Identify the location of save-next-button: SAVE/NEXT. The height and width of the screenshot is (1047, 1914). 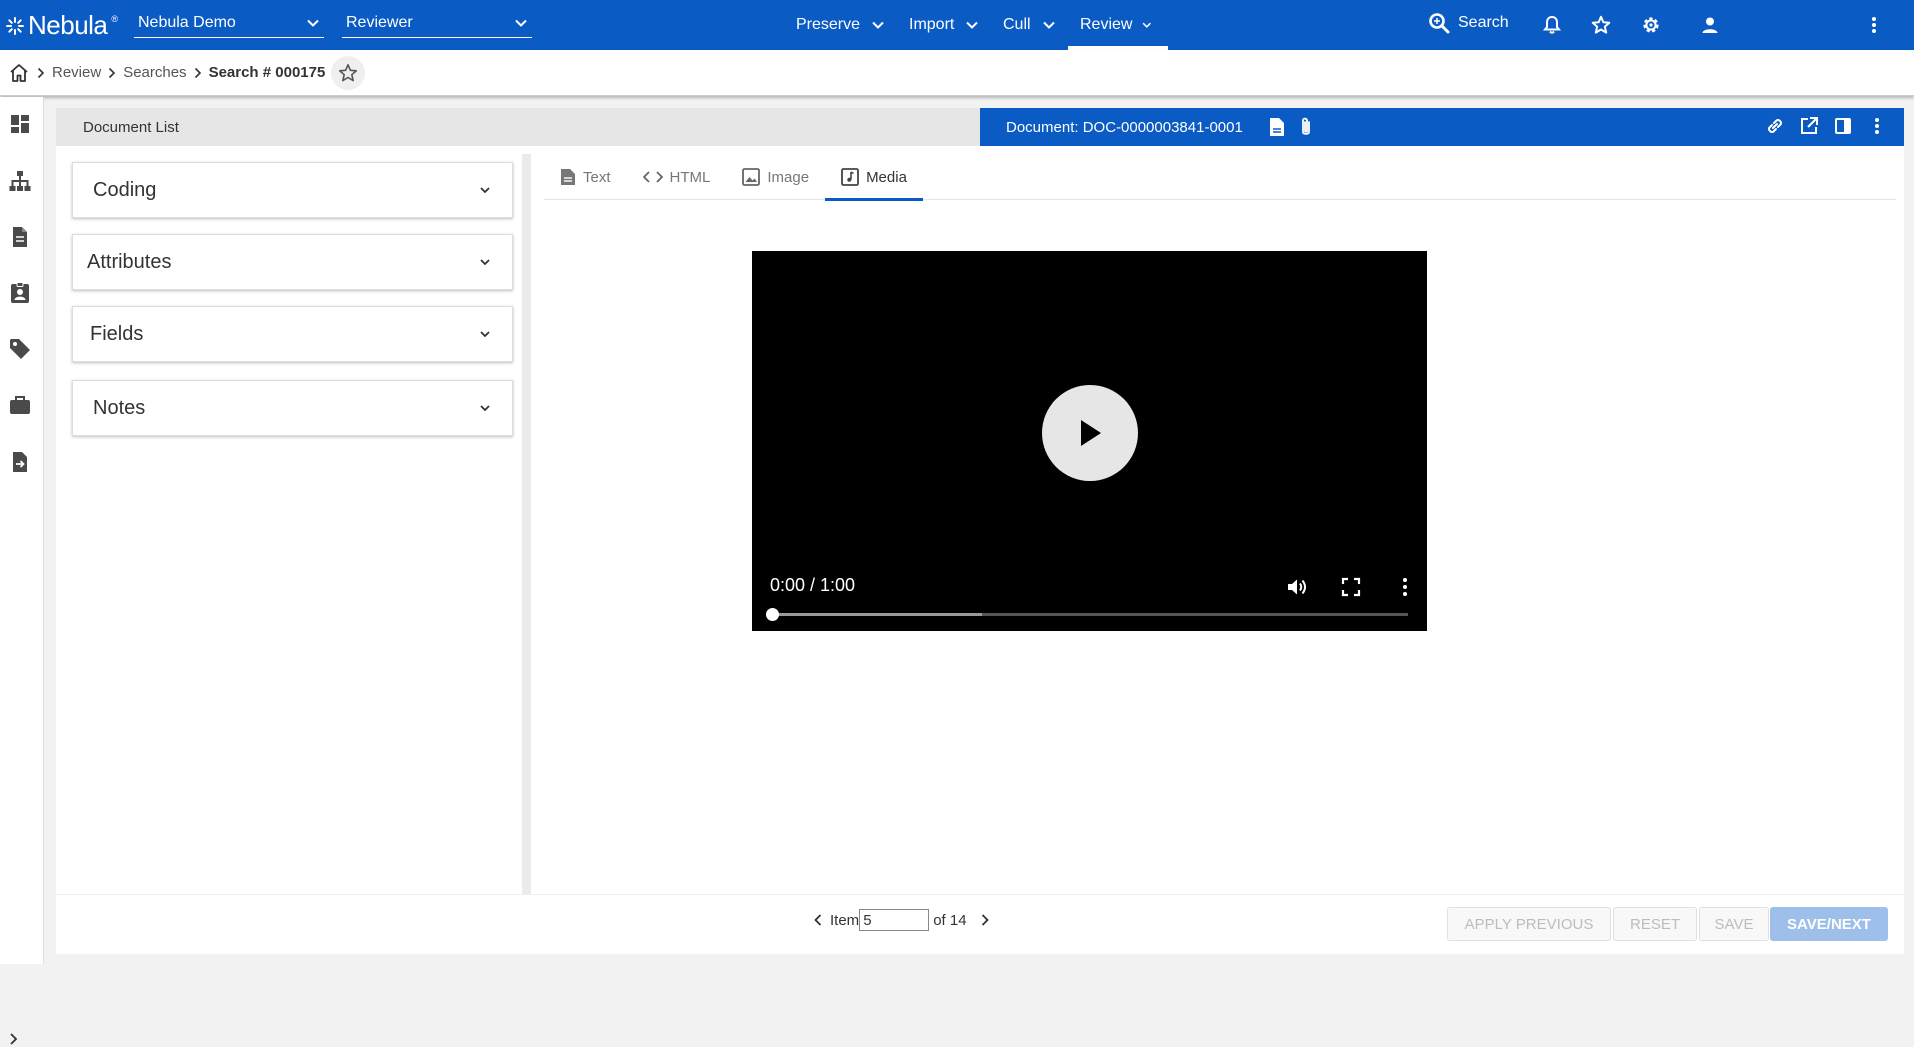
(1829, 924).